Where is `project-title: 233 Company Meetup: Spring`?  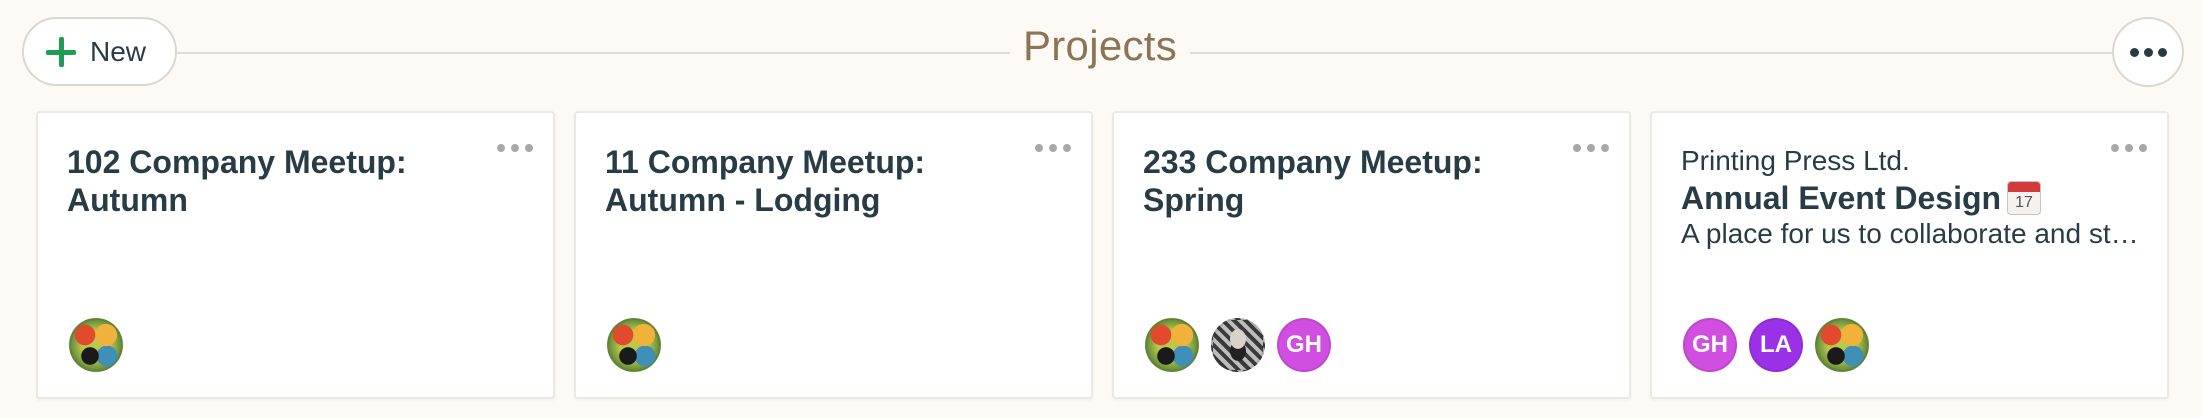 project-title: 233 Company Meetup: Spring is located at coordinates (1313, 181).